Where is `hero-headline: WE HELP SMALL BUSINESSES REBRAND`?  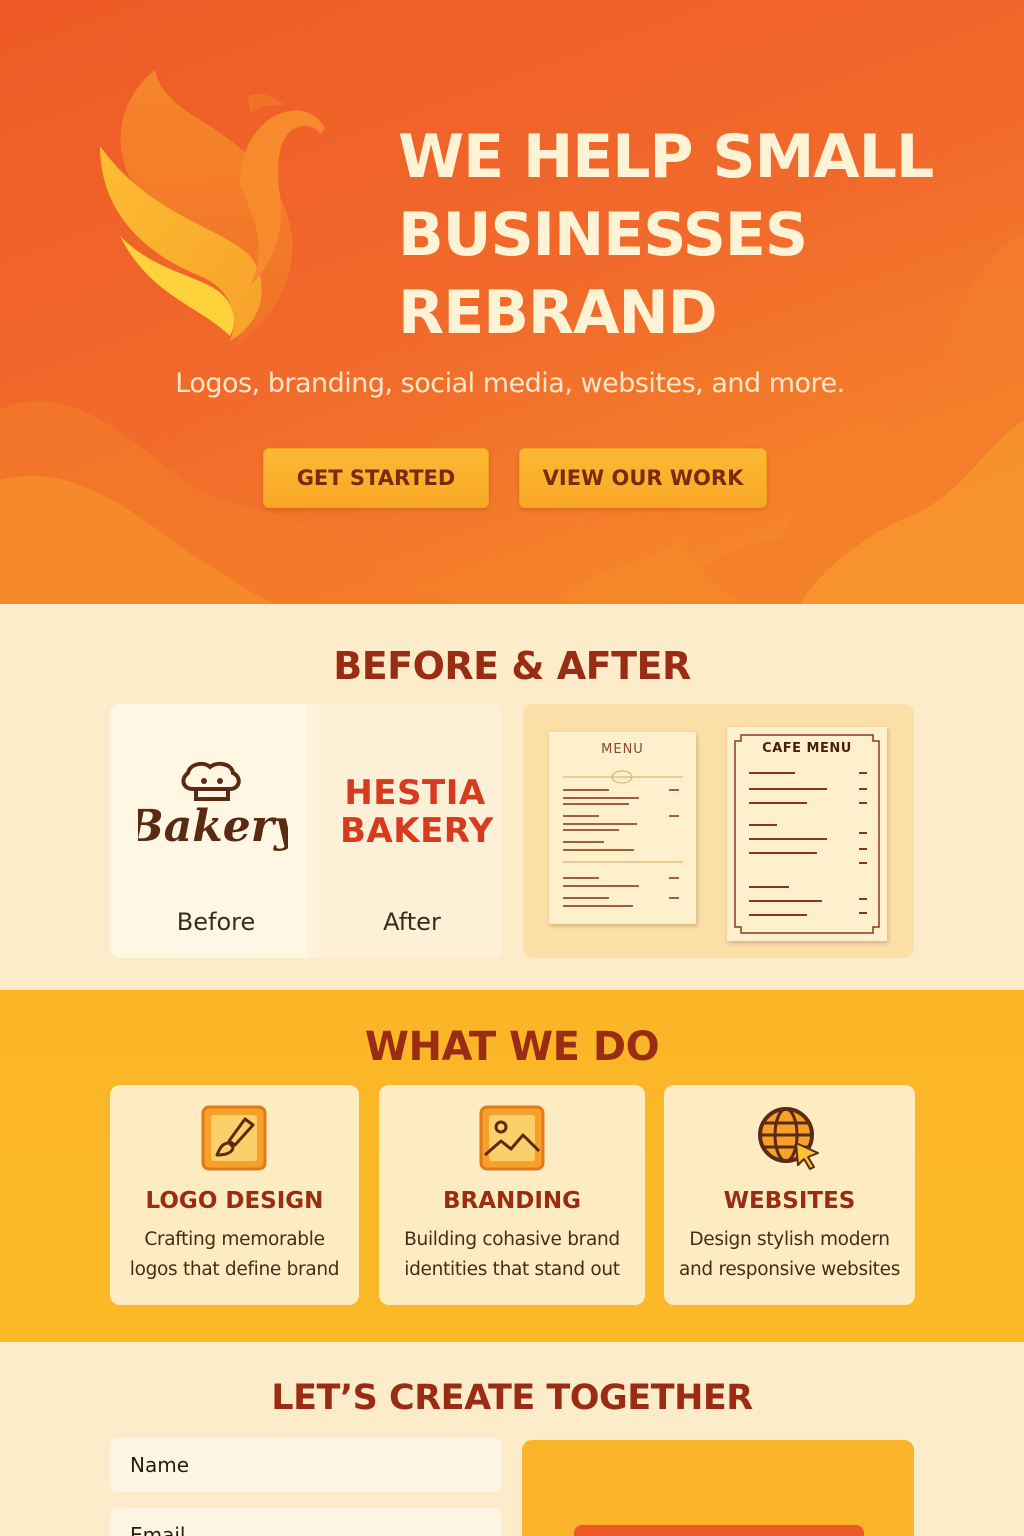 hero-headline: WE HELP SMALL BUSINESSES REBRAND is located at coordinates (698, 235).